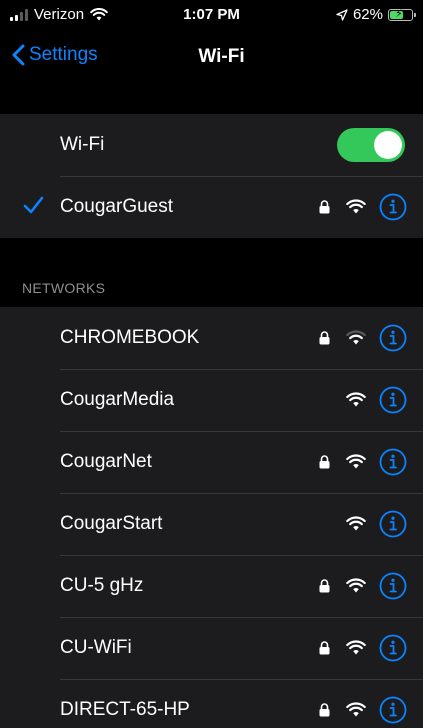  Describe the element at coordinates (388, 145) in the screenshot. I see `toggle-knob` at that location.